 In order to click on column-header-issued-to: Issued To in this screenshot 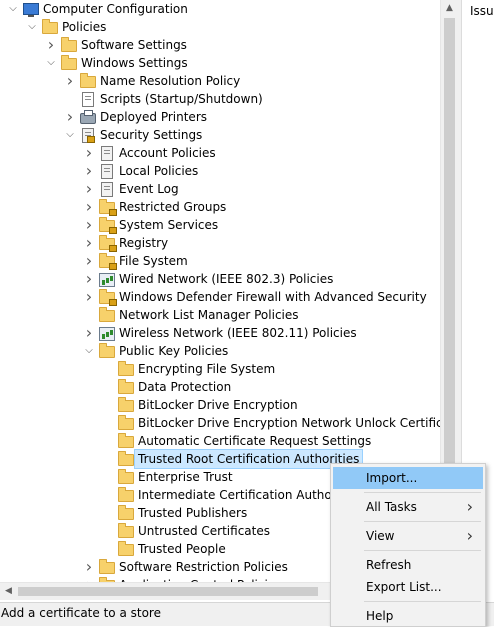, I will do `click(482, 11)`.